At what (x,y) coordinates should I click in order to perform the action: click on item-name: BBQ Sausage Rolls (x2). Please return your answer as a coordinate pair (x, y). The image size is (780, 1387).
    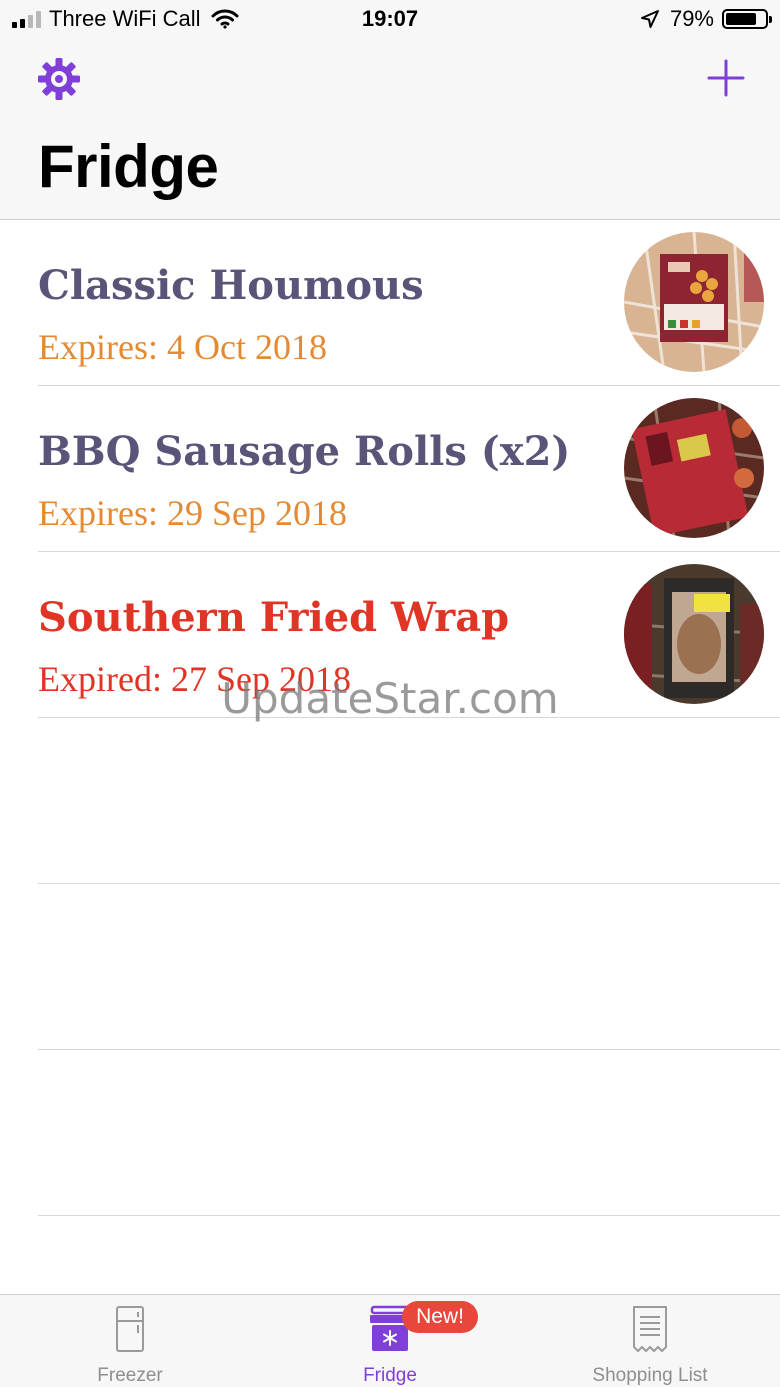
    Looking at the image, I should click on (304, 451).